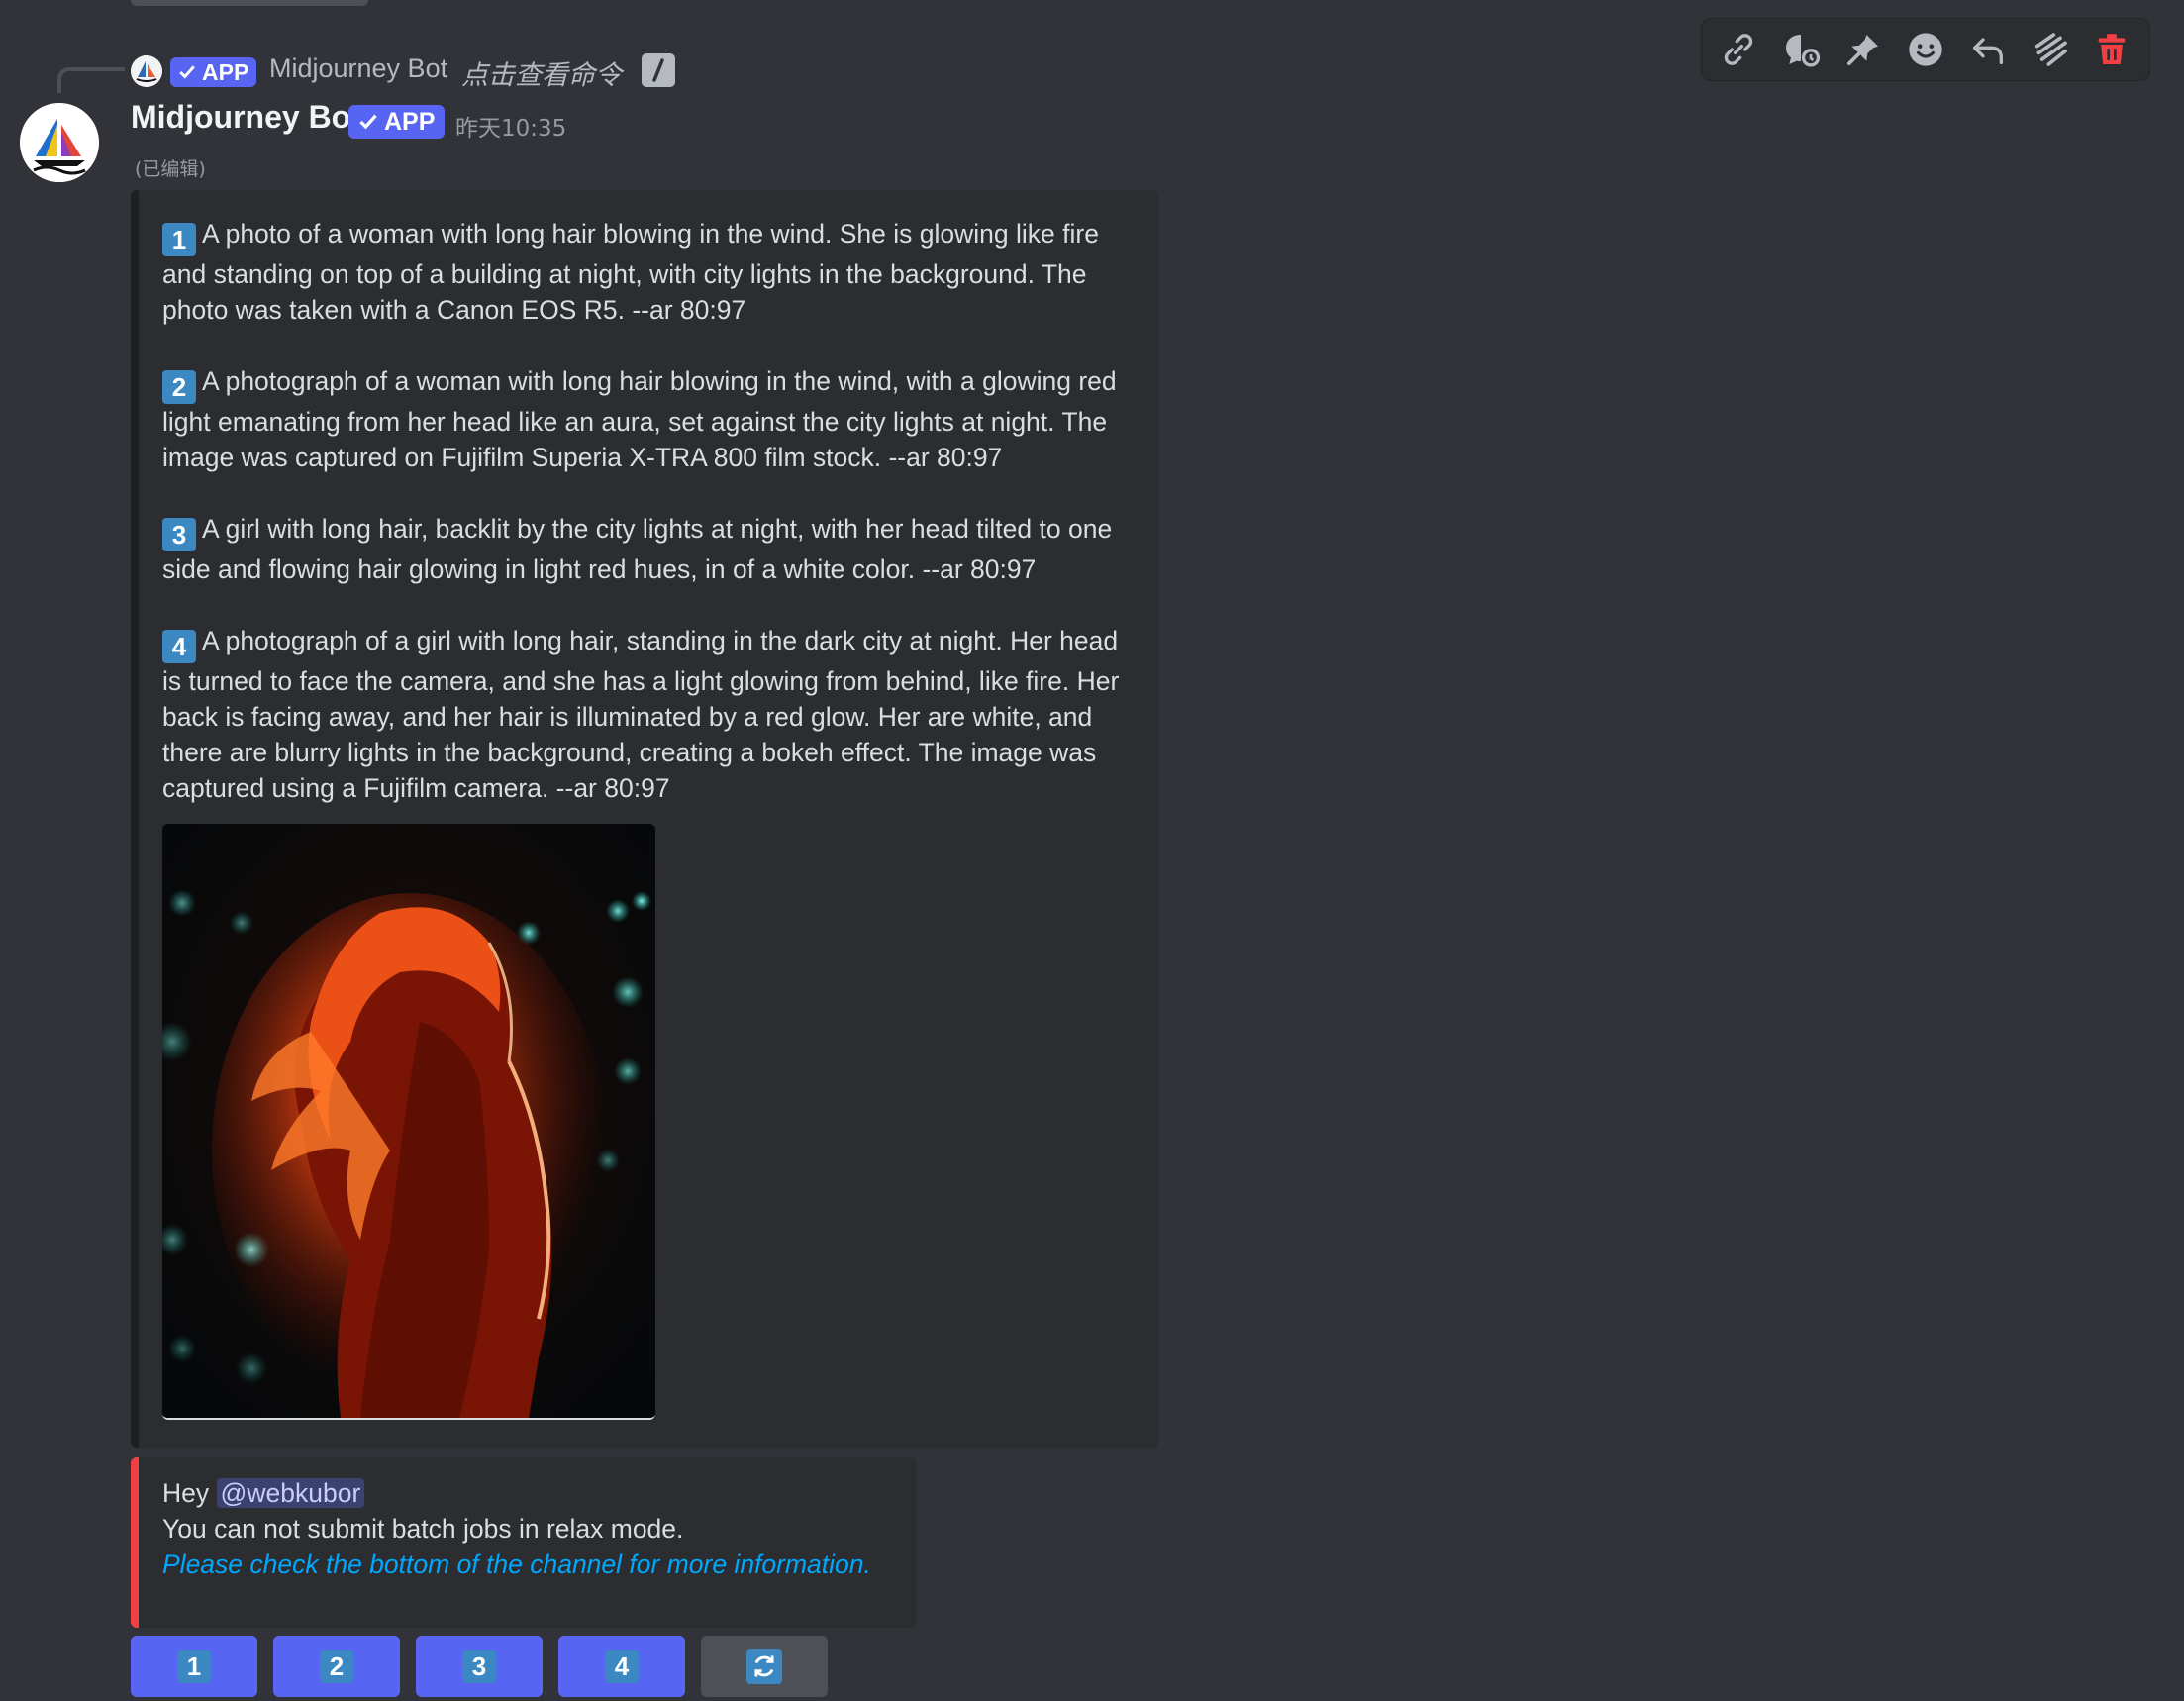 This screenshot has width=2184, height=1701. I want to click on thread-icon, so click(1801, 49).